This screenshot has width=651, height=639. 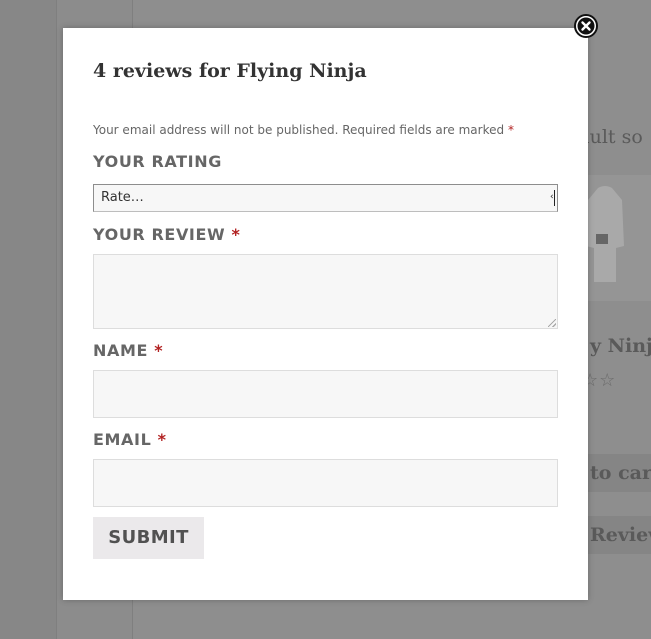 I want to click on review-label-text: YOUR REVIEW, so click(x=159, y=234).